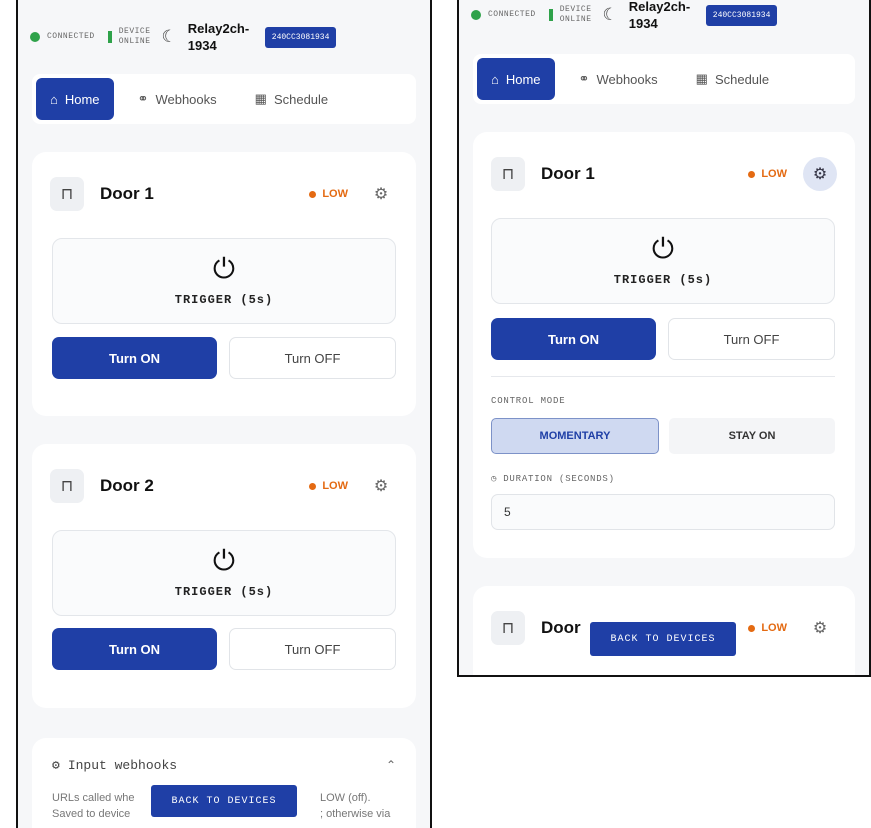 The height and width of the screenshot is (828, 871). I want to click on webhooks-desc-line1-start: URLs called whe, so click(93, 798).